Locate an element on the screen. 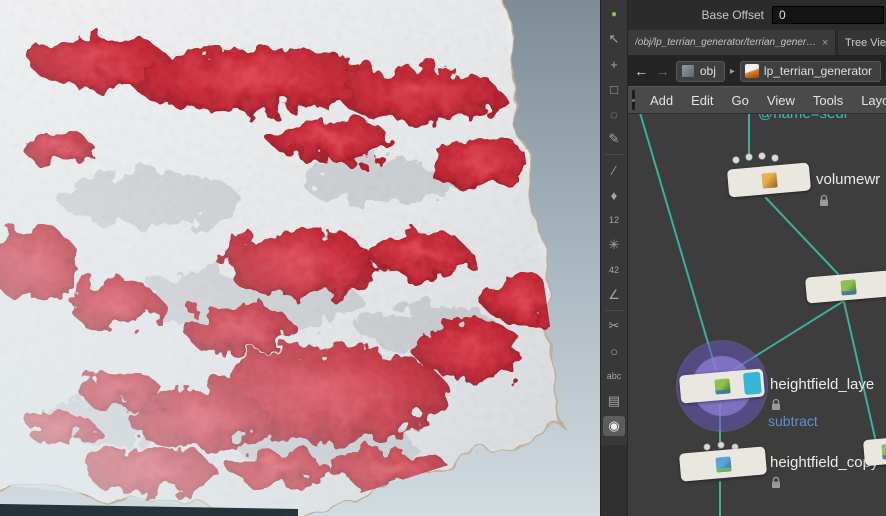  lighting-icon: ◉ is located at coordinates (614, 426).